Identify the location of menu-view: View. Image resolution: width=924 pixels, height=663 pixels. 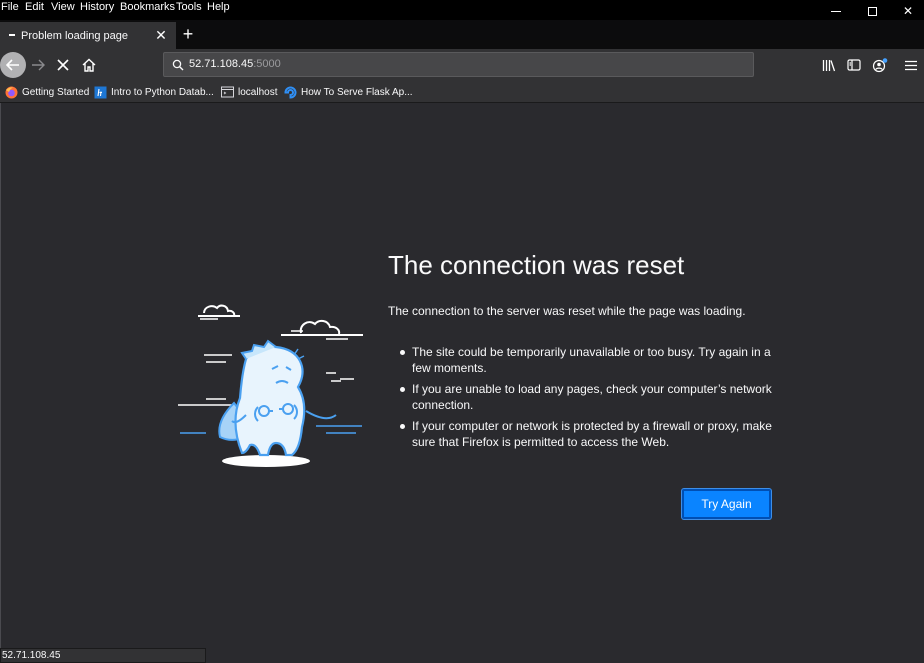
(63, 7).